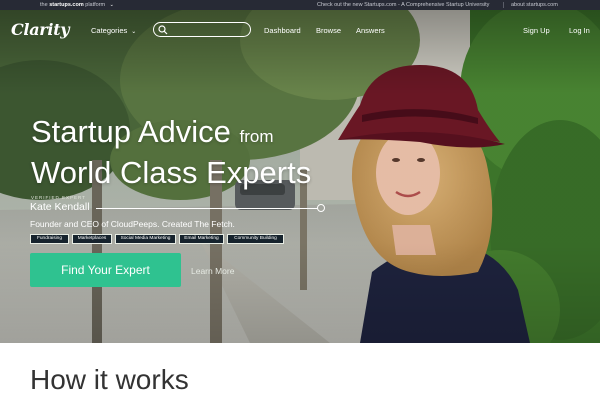  Describe the element at coordinates (131, 131) in the screenshot. I see `headline-line1: Startup Advice` at that location.